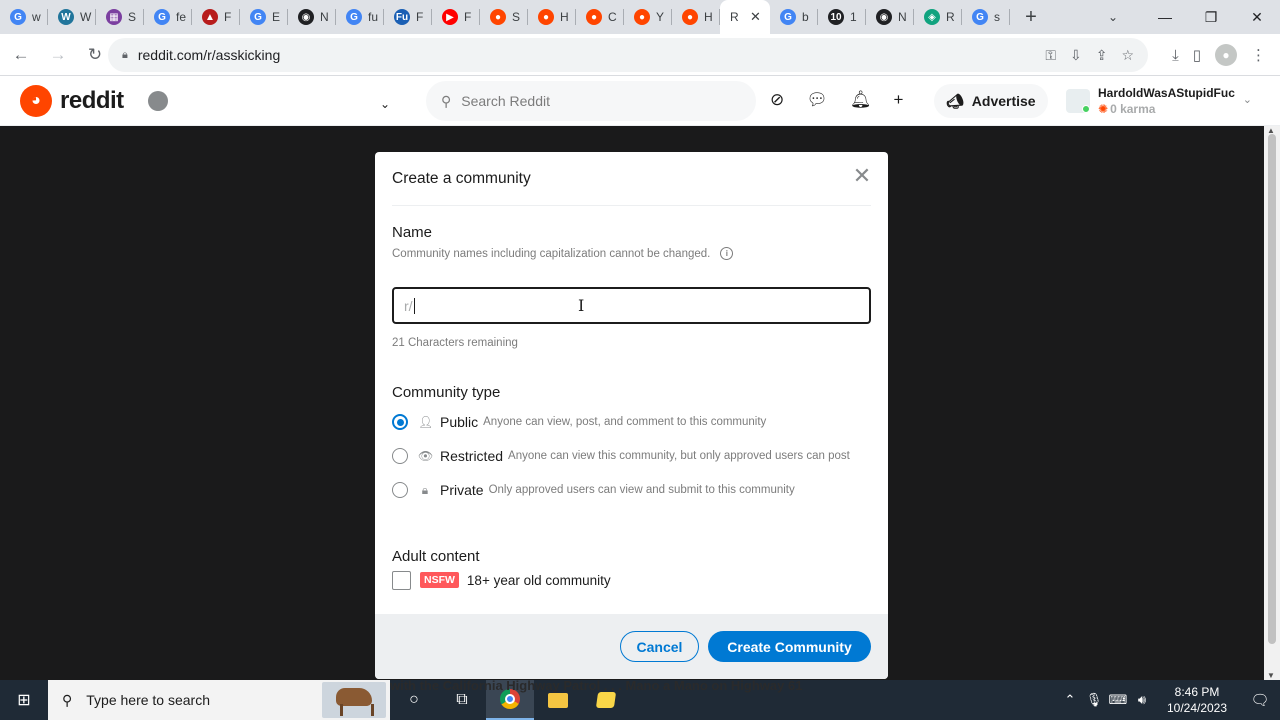 The image size is (1280, 720). I want to click on tab-close-icon: ✕, so click(755, 17).